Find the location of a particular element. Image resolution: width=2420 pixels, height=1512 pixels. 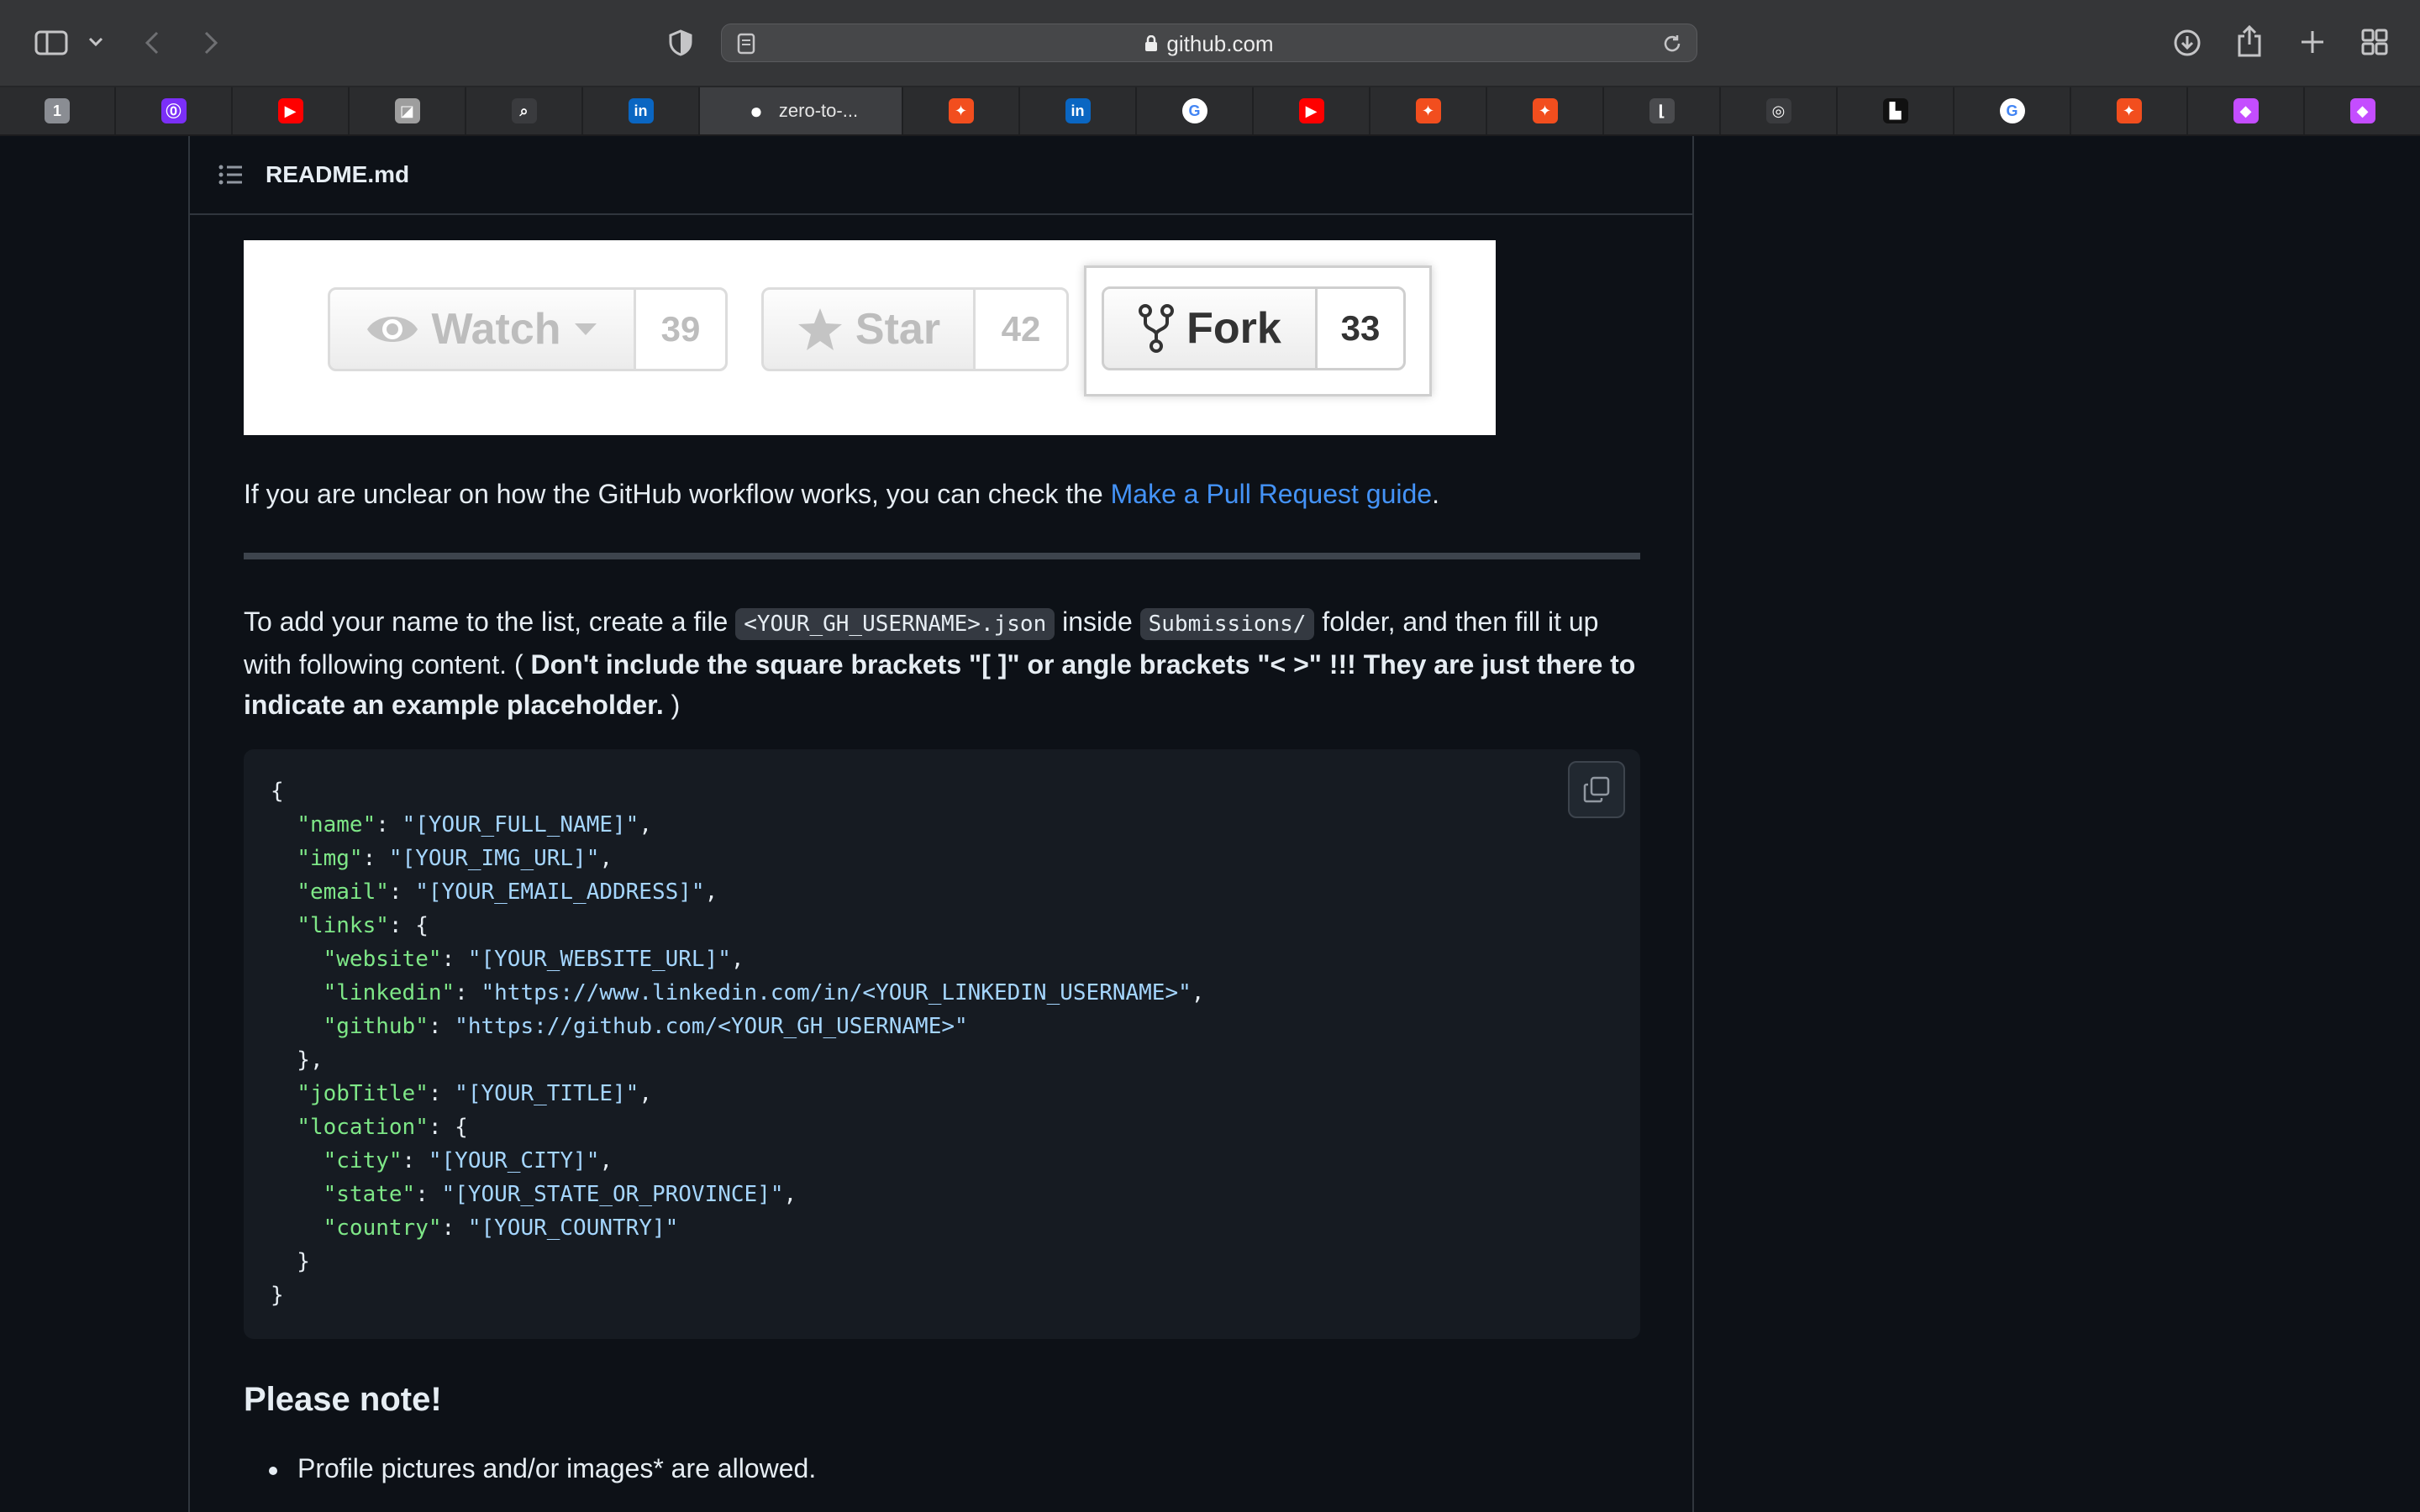

share-icon is located at coordinates (2249, 41).